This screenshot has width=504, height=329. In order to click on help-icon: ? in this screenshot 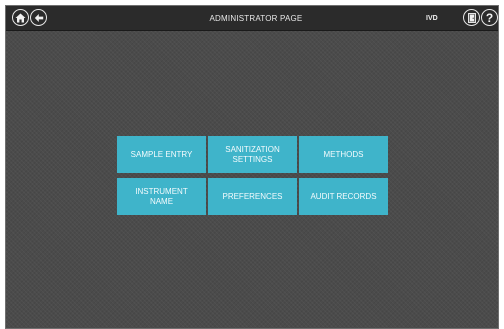, I will do `click(489, 17)`.